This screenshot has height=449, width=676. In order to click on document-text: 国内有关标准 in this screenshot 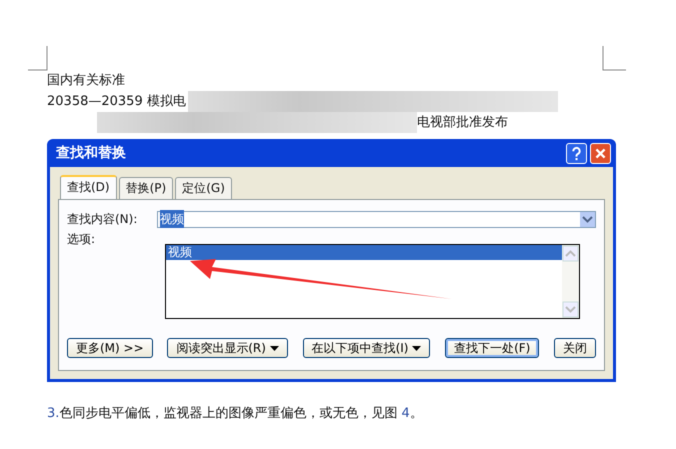, I will do `click(86, 81)`.